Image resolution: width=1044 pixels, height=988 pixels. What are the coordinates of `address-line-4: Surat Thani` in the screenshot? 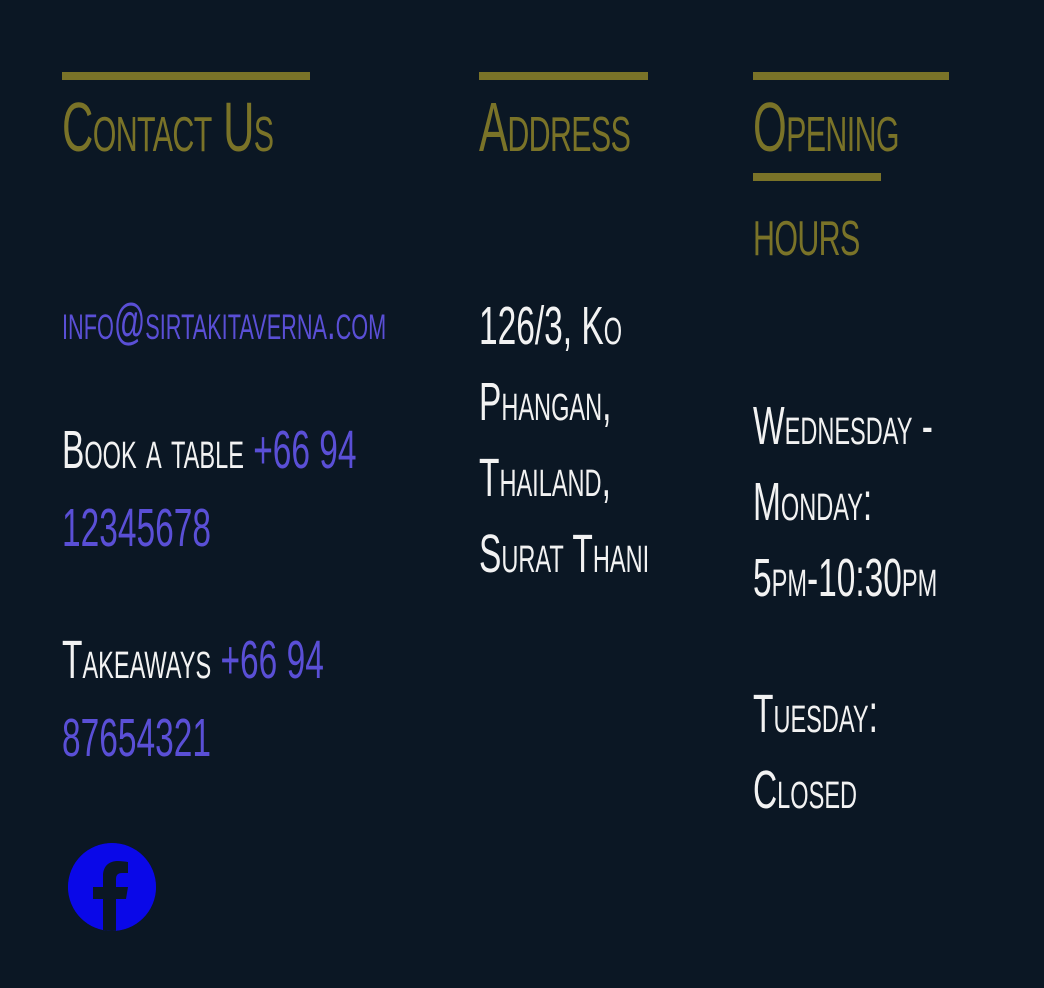 It's located at (564, 554).